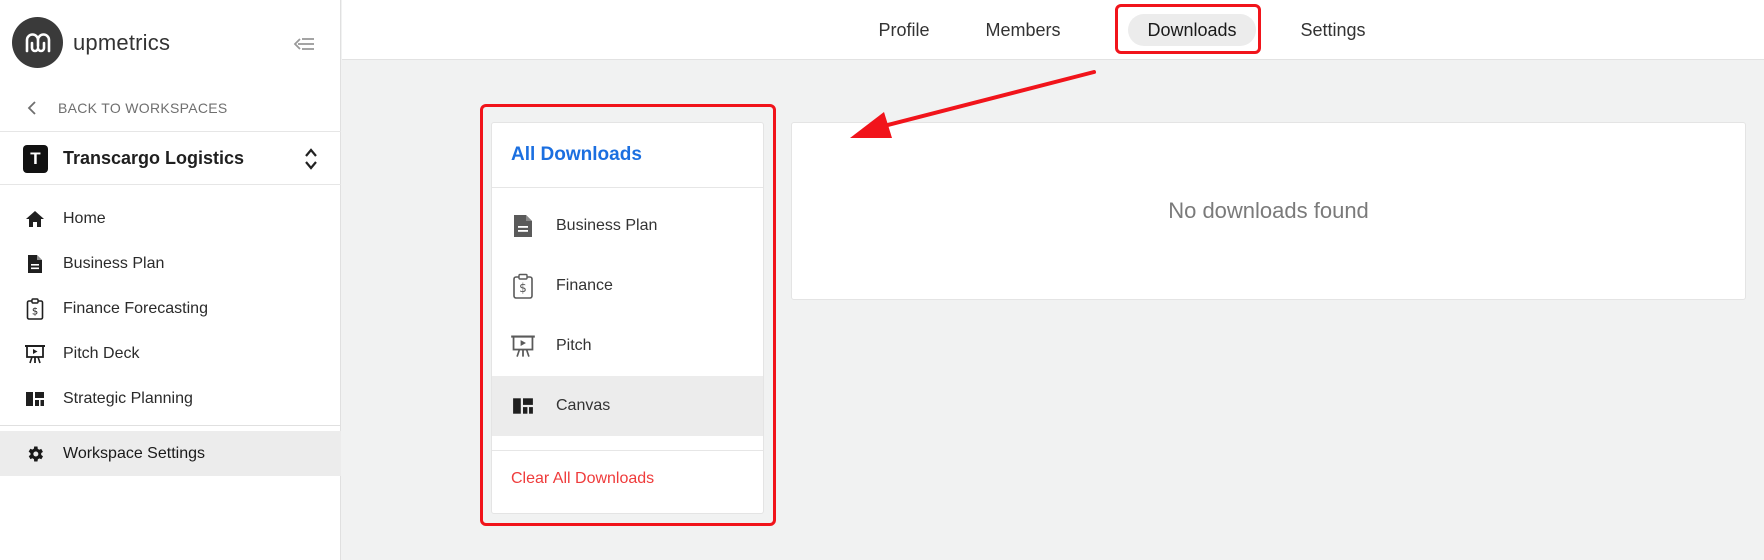  What do you see at coordinates (114, 263) in the screenshot?
I see `sidebar-item-label: Business Plan` at bounding box center [114, 263].